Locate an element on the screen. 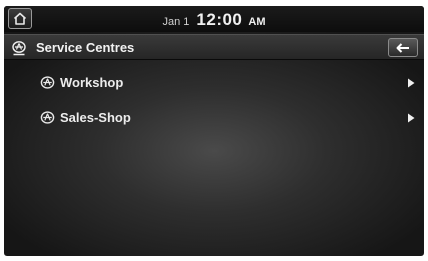 The image size is (428, 261). clock: Jan 1 12:00 AM is located at coordinates (214, 19).